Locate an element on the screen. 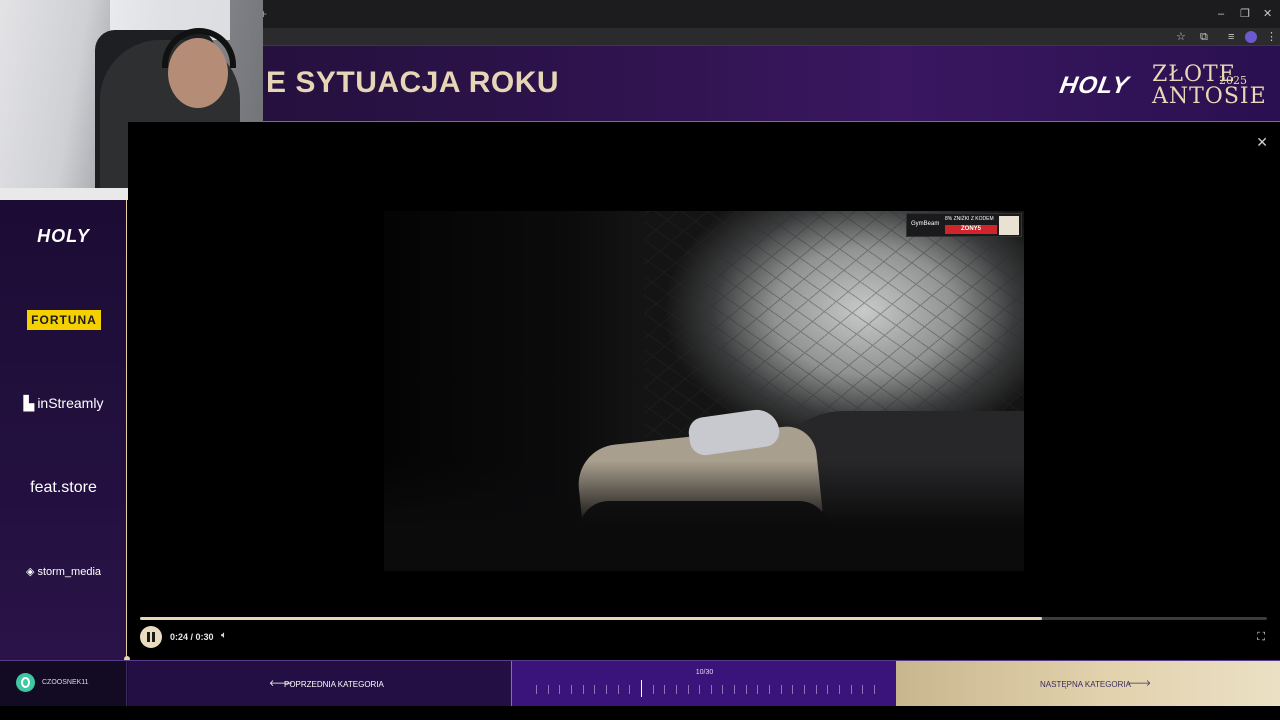 The image size is (1280, 720). window-close-button: ✕ is located at coordinates (1267, 14).